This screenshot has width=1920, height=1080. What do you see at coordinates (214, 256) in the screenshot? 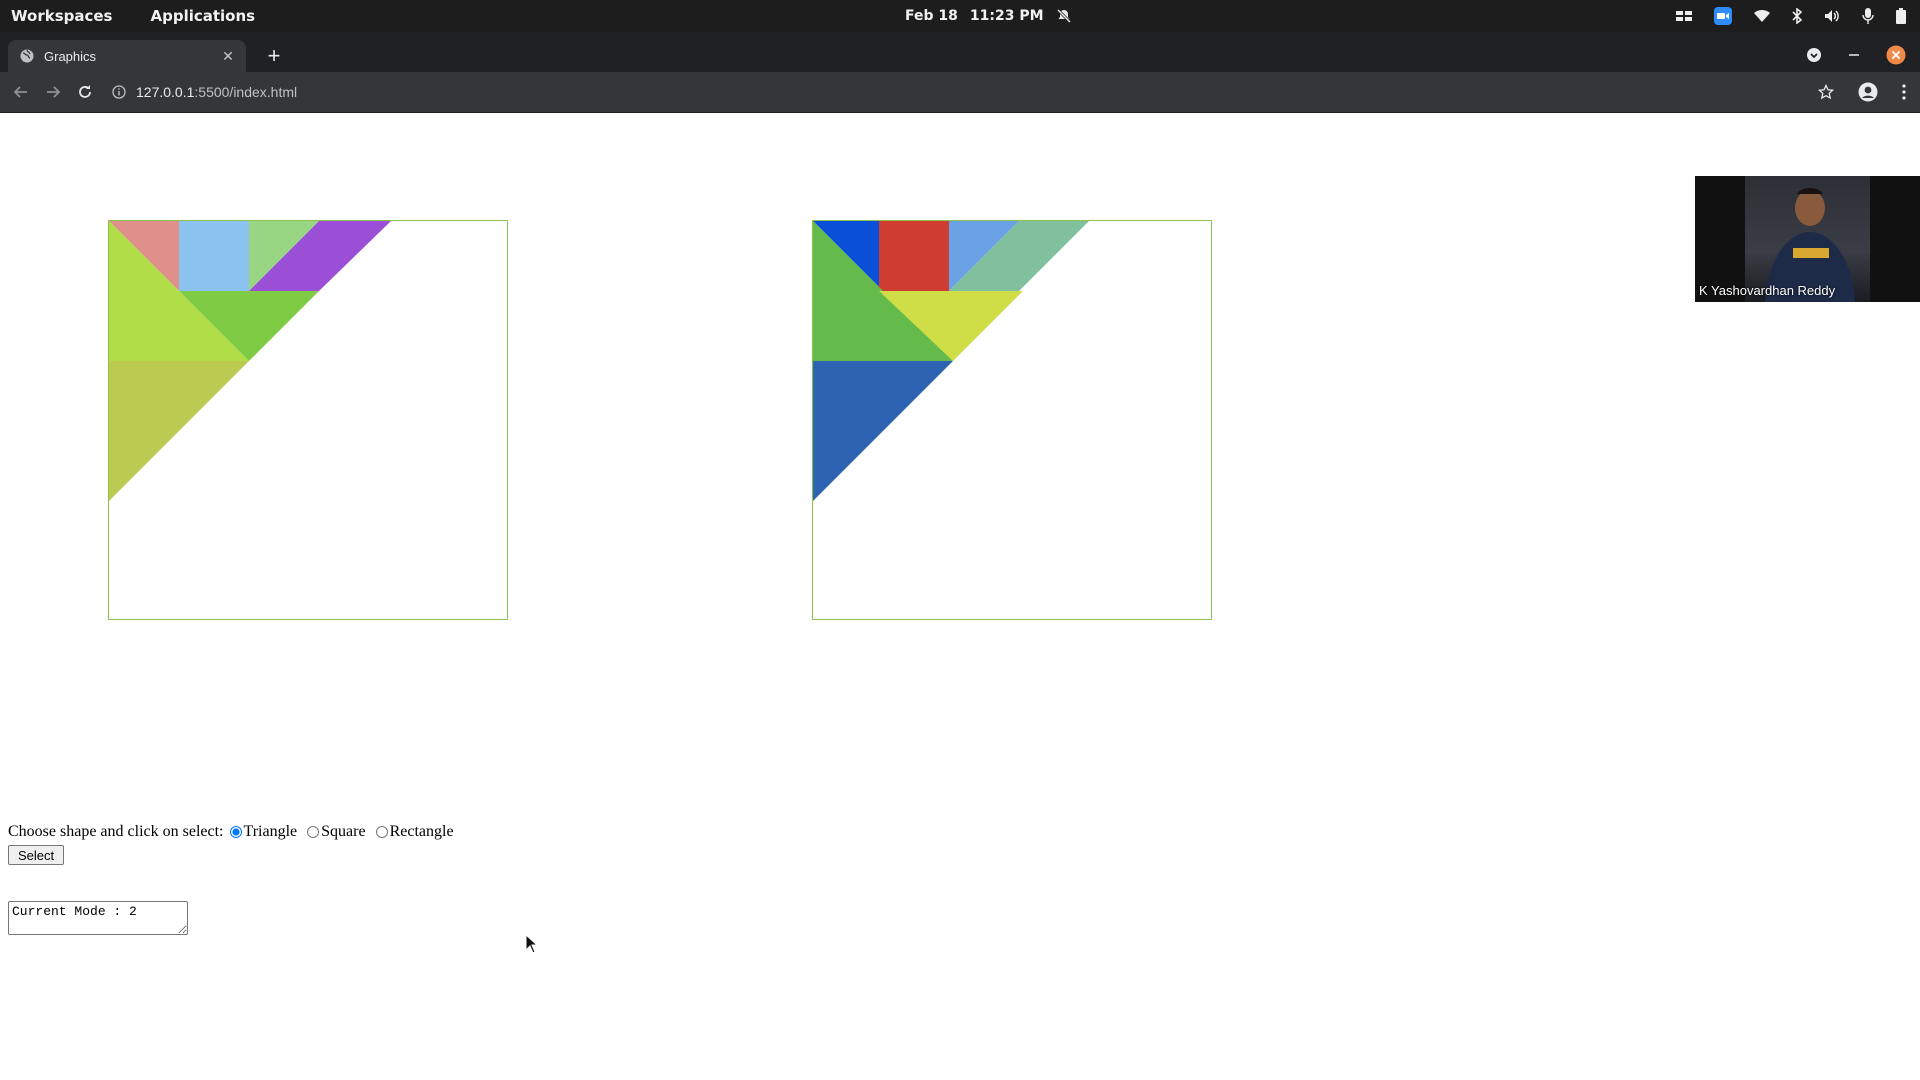
I see `piece-blue-square` at bounding box center [214, 256].